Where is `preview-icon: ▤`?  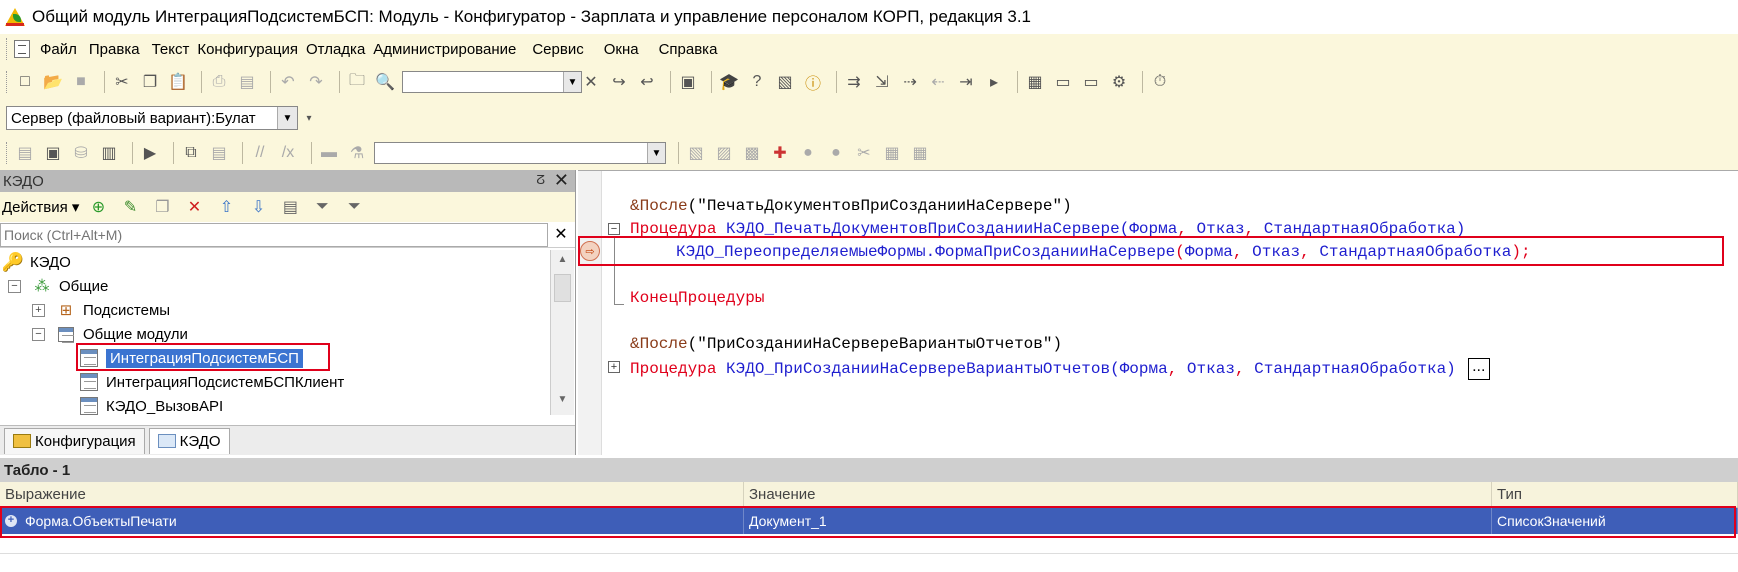 preview-icon: ▤ is located at coordinates (247, 82).